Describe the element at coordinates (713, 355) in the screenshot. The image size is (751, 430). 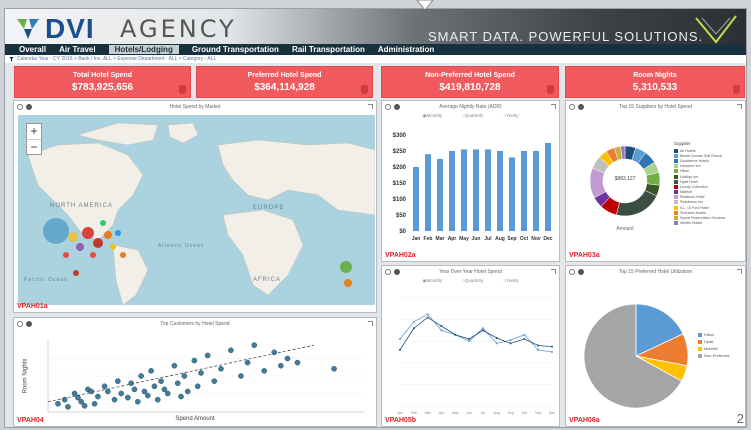
I see `legend-item: Non-Preferred` at that location.